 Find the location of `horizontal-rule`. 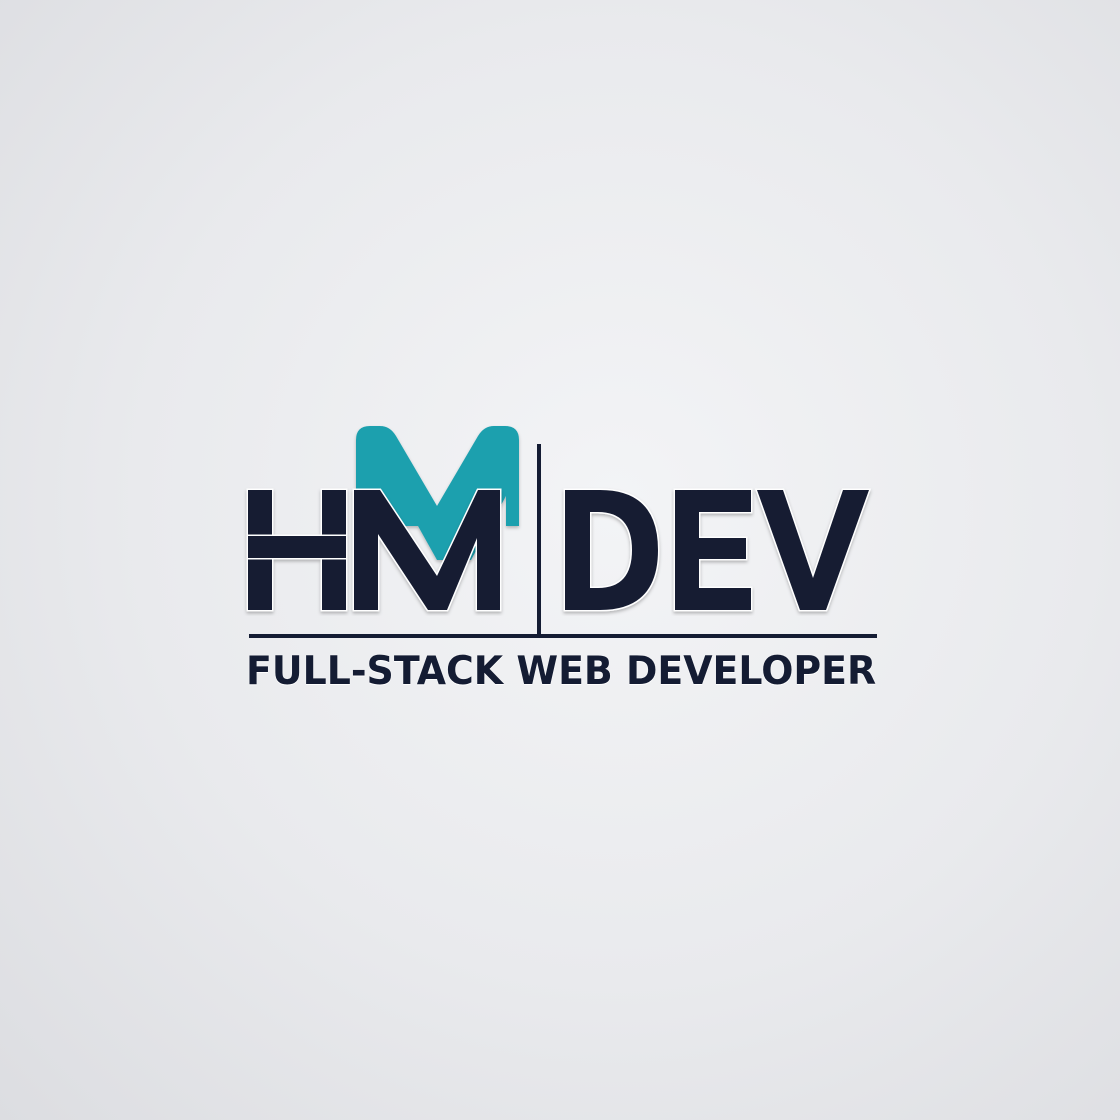

horizontal-rule is located at coordinates (563, 636).